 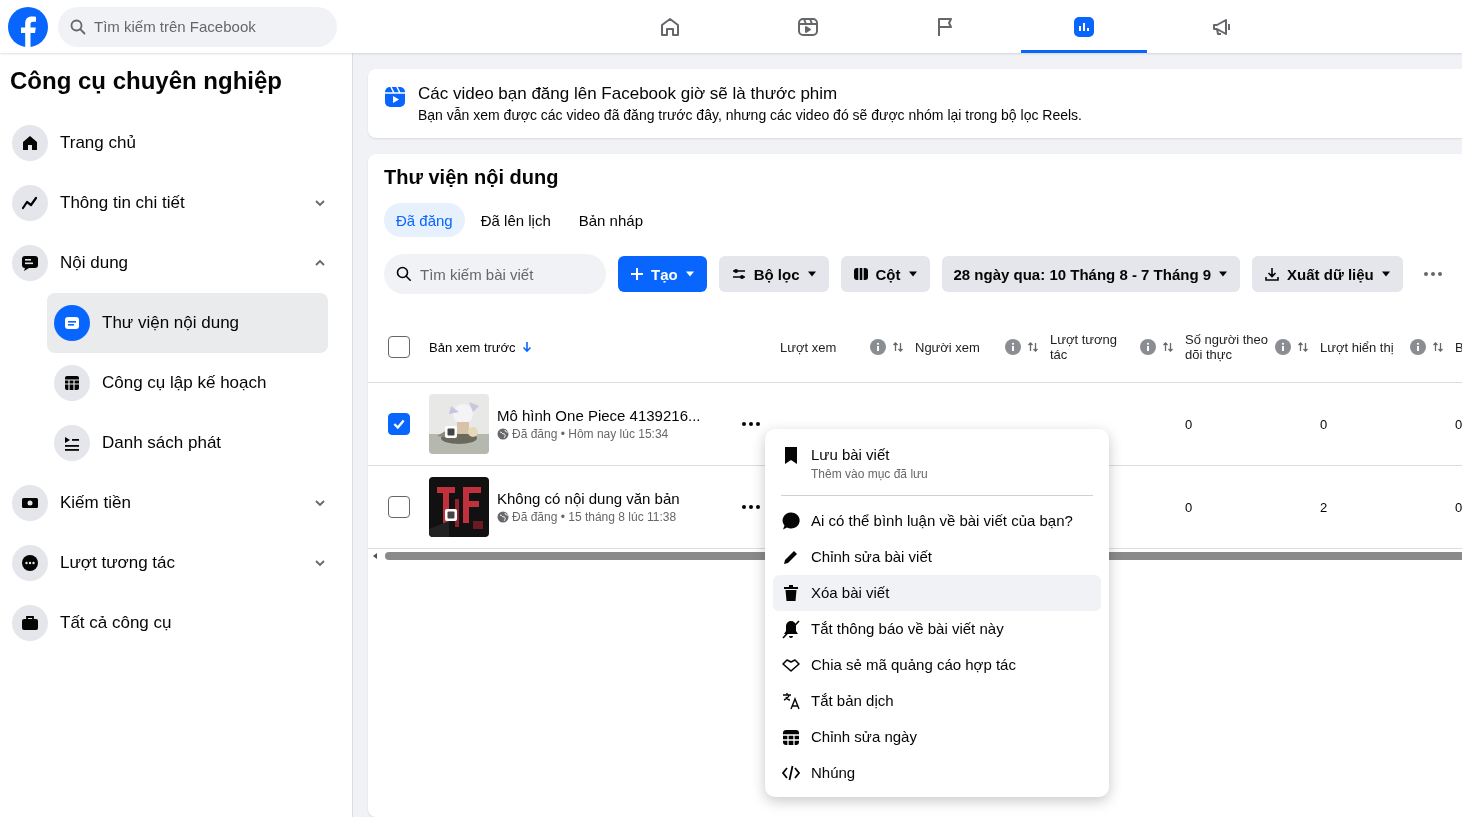 I want to click on sidebar-subitem: Danh sách phát, so click(x=187, y=443).